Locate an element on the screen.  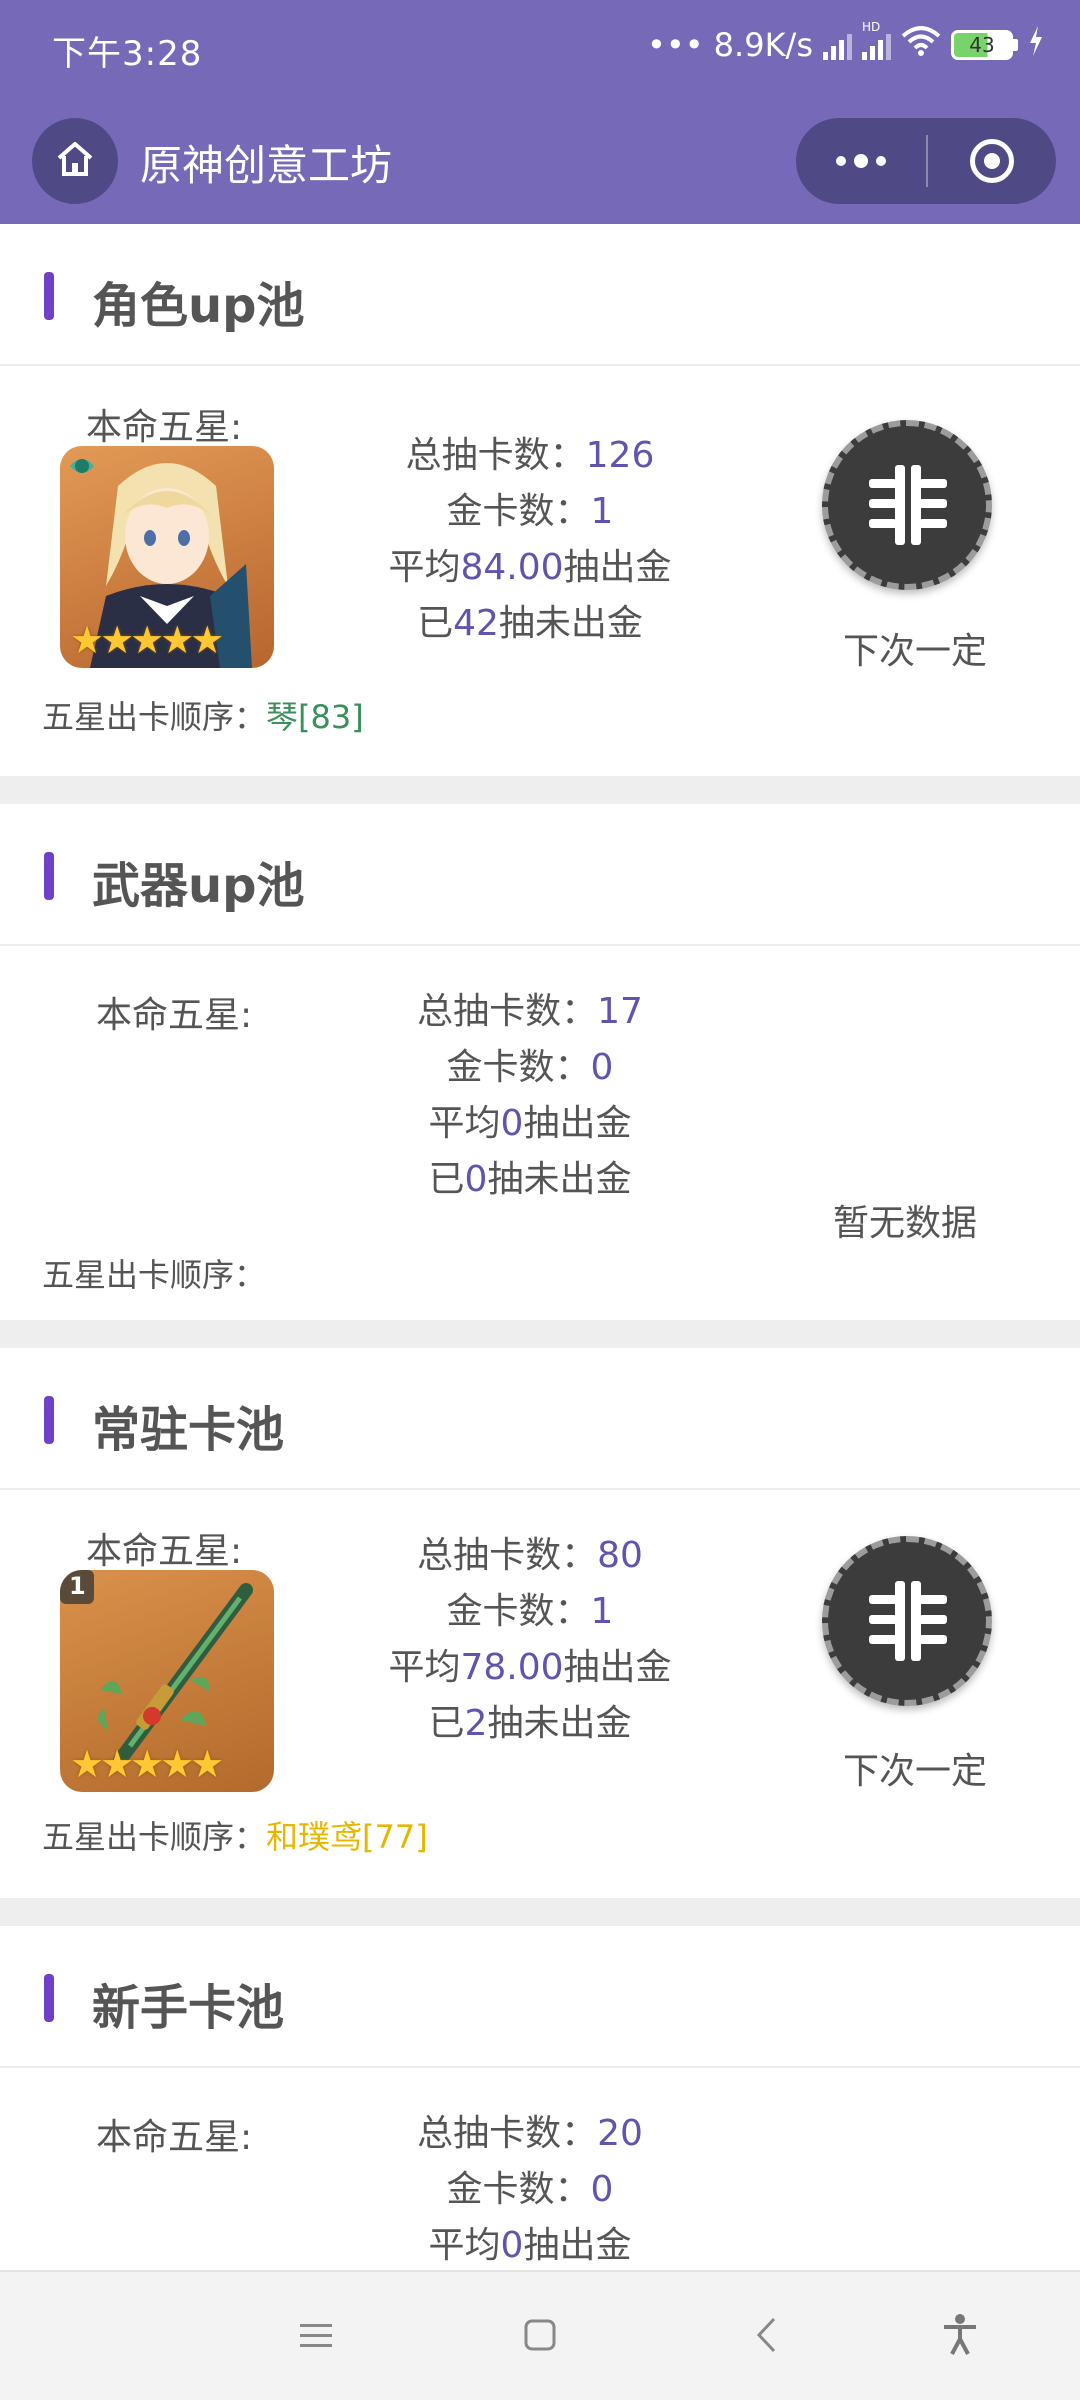
battery-level: 43 is located at coordinates (982, 45).